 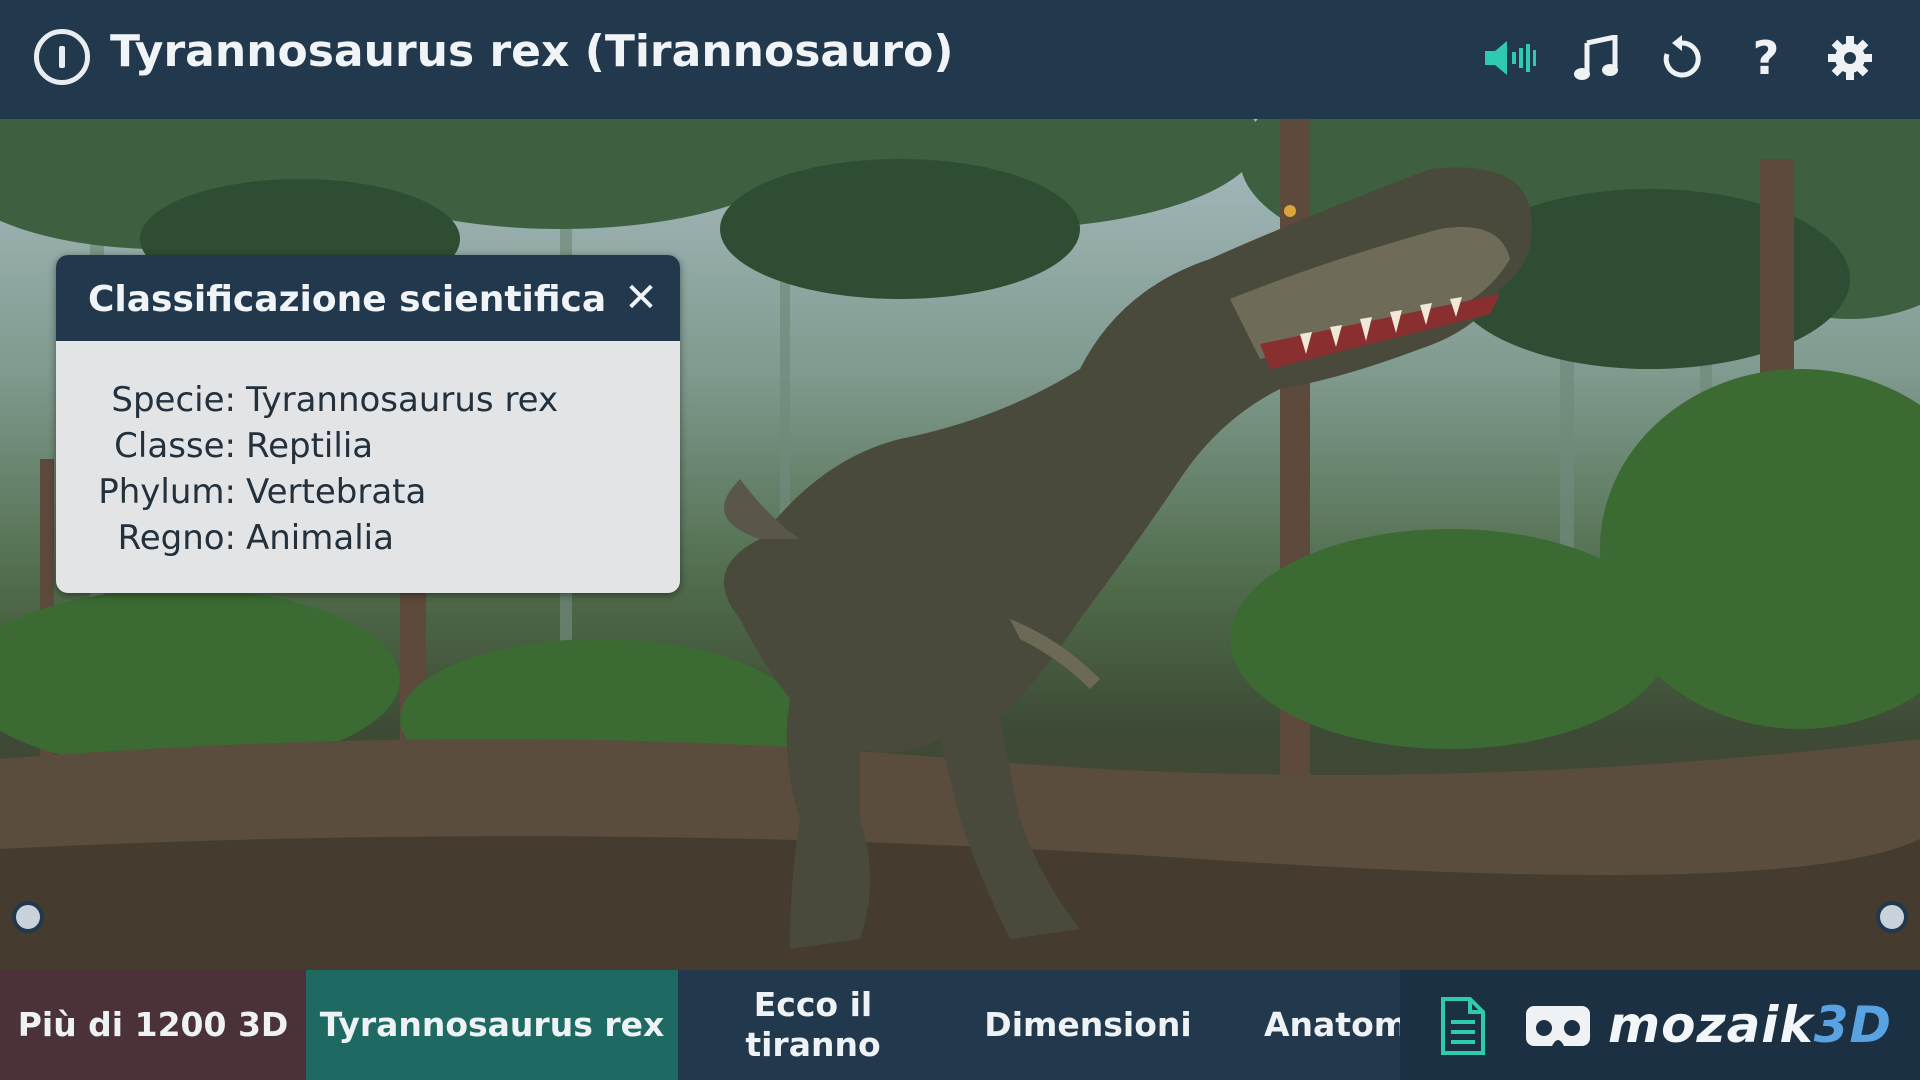 What do you see at coordinates (1088, 1025) in the screenshot?
I see `tab-dimensioni: Dimensioni` at bounding box center [1088, 1025].